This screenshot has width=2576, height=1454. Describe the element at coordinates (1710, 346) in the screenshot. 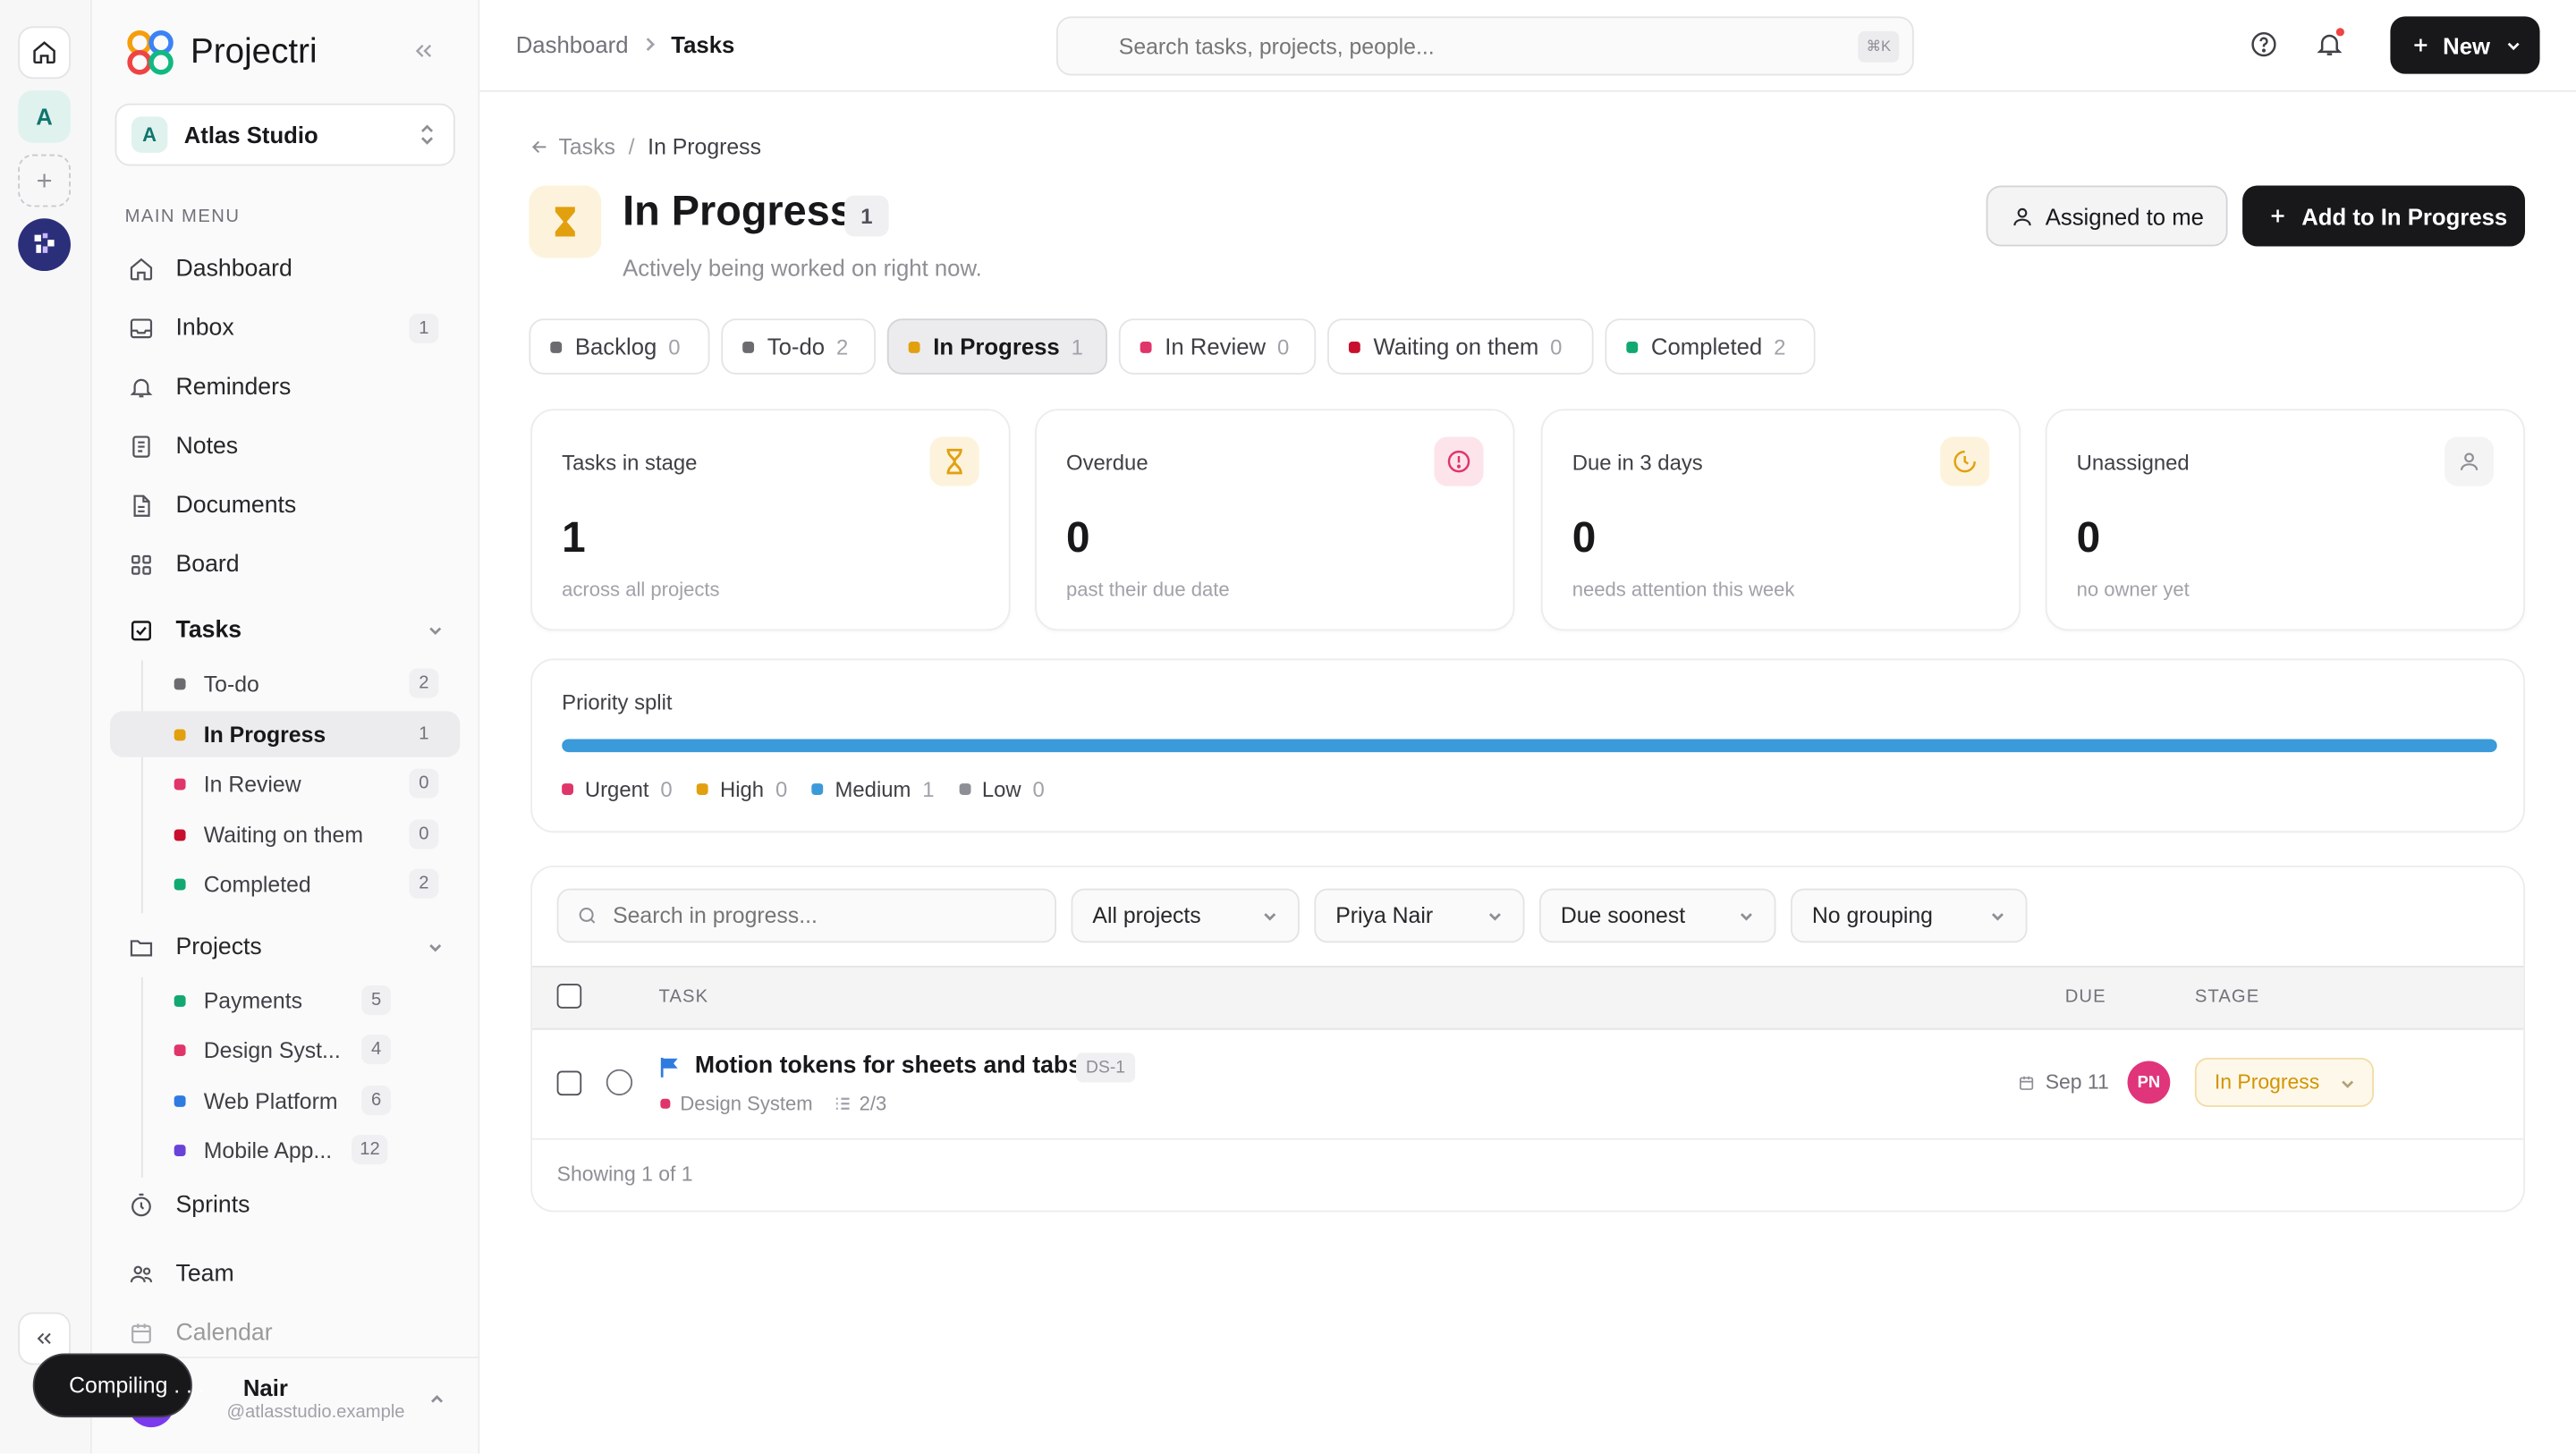

I see `tab-completed: Completed 2` at that location.